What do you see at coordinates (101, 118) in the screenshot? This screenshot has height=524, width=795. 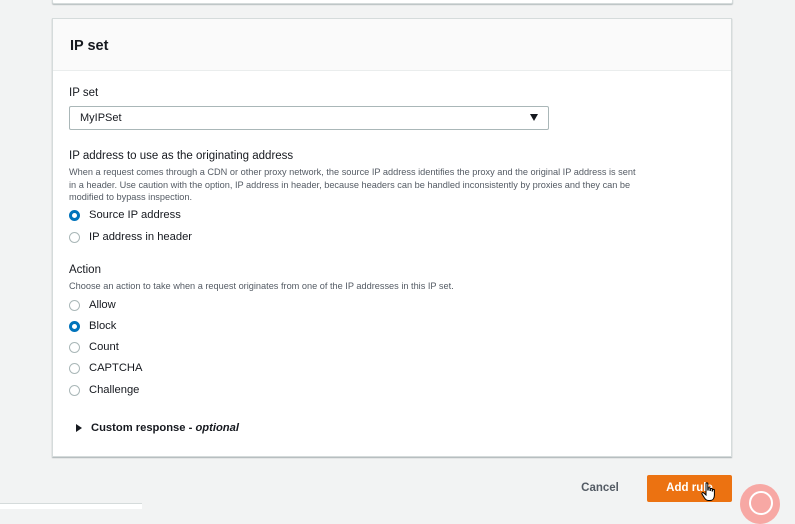 I see `ip-set-selected-value: MyIPSet` at bounding box center [101, 118].